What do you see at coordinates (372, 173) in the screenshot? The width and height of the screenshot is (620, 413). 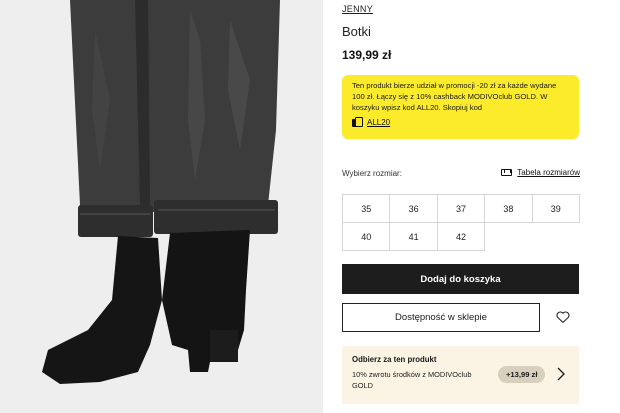 I see `size-select-label: Wybierz rozmiar:` at bounding box center [372, 173].